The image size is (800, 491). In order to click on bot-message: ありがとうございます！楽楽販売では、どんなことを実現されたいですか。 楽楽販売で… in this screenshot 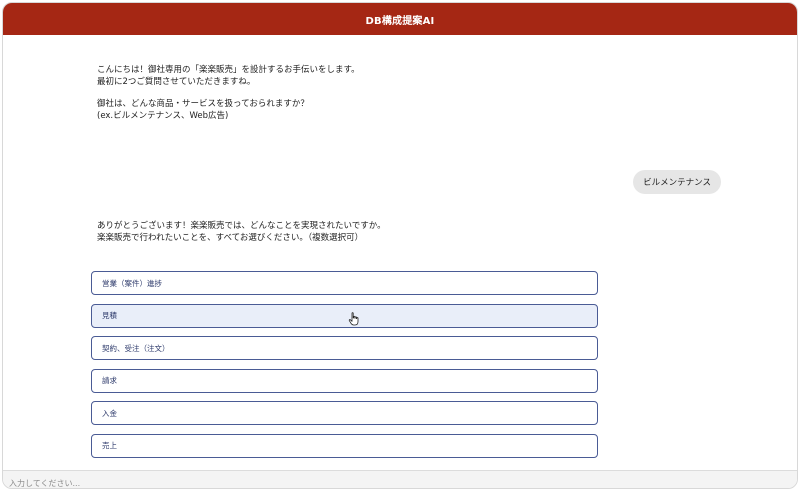, I will do `click(241, 232)`.